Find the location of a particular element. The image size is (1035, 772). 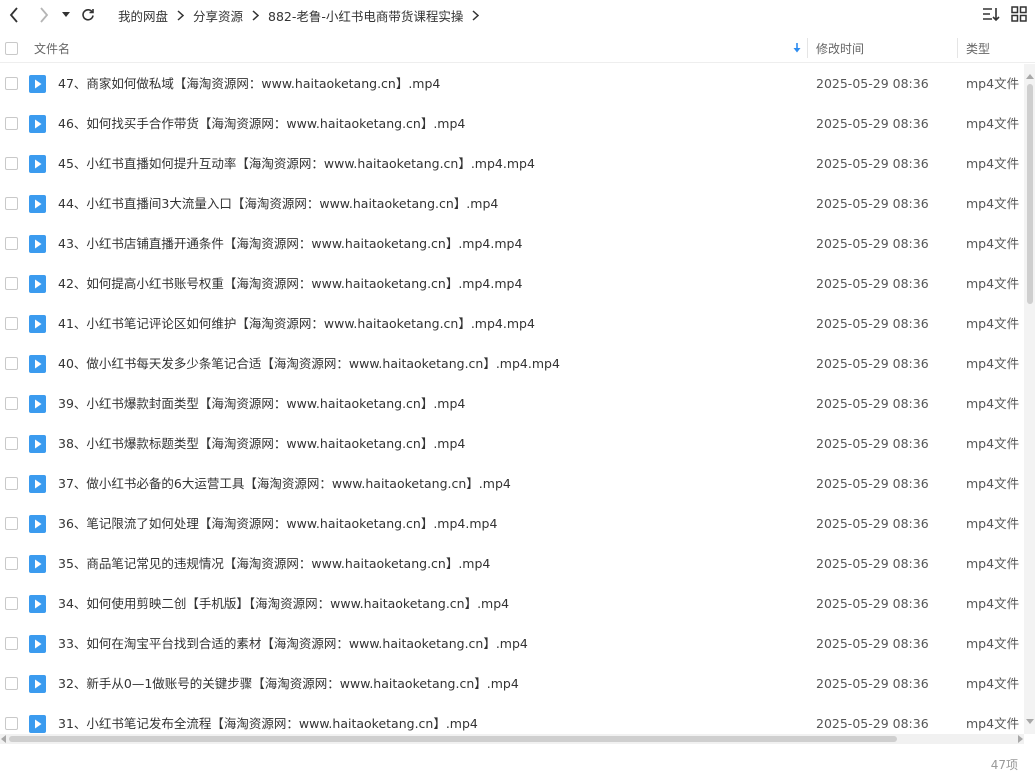

vertical-scroll-thumb is located at coordinates (1030, 194).